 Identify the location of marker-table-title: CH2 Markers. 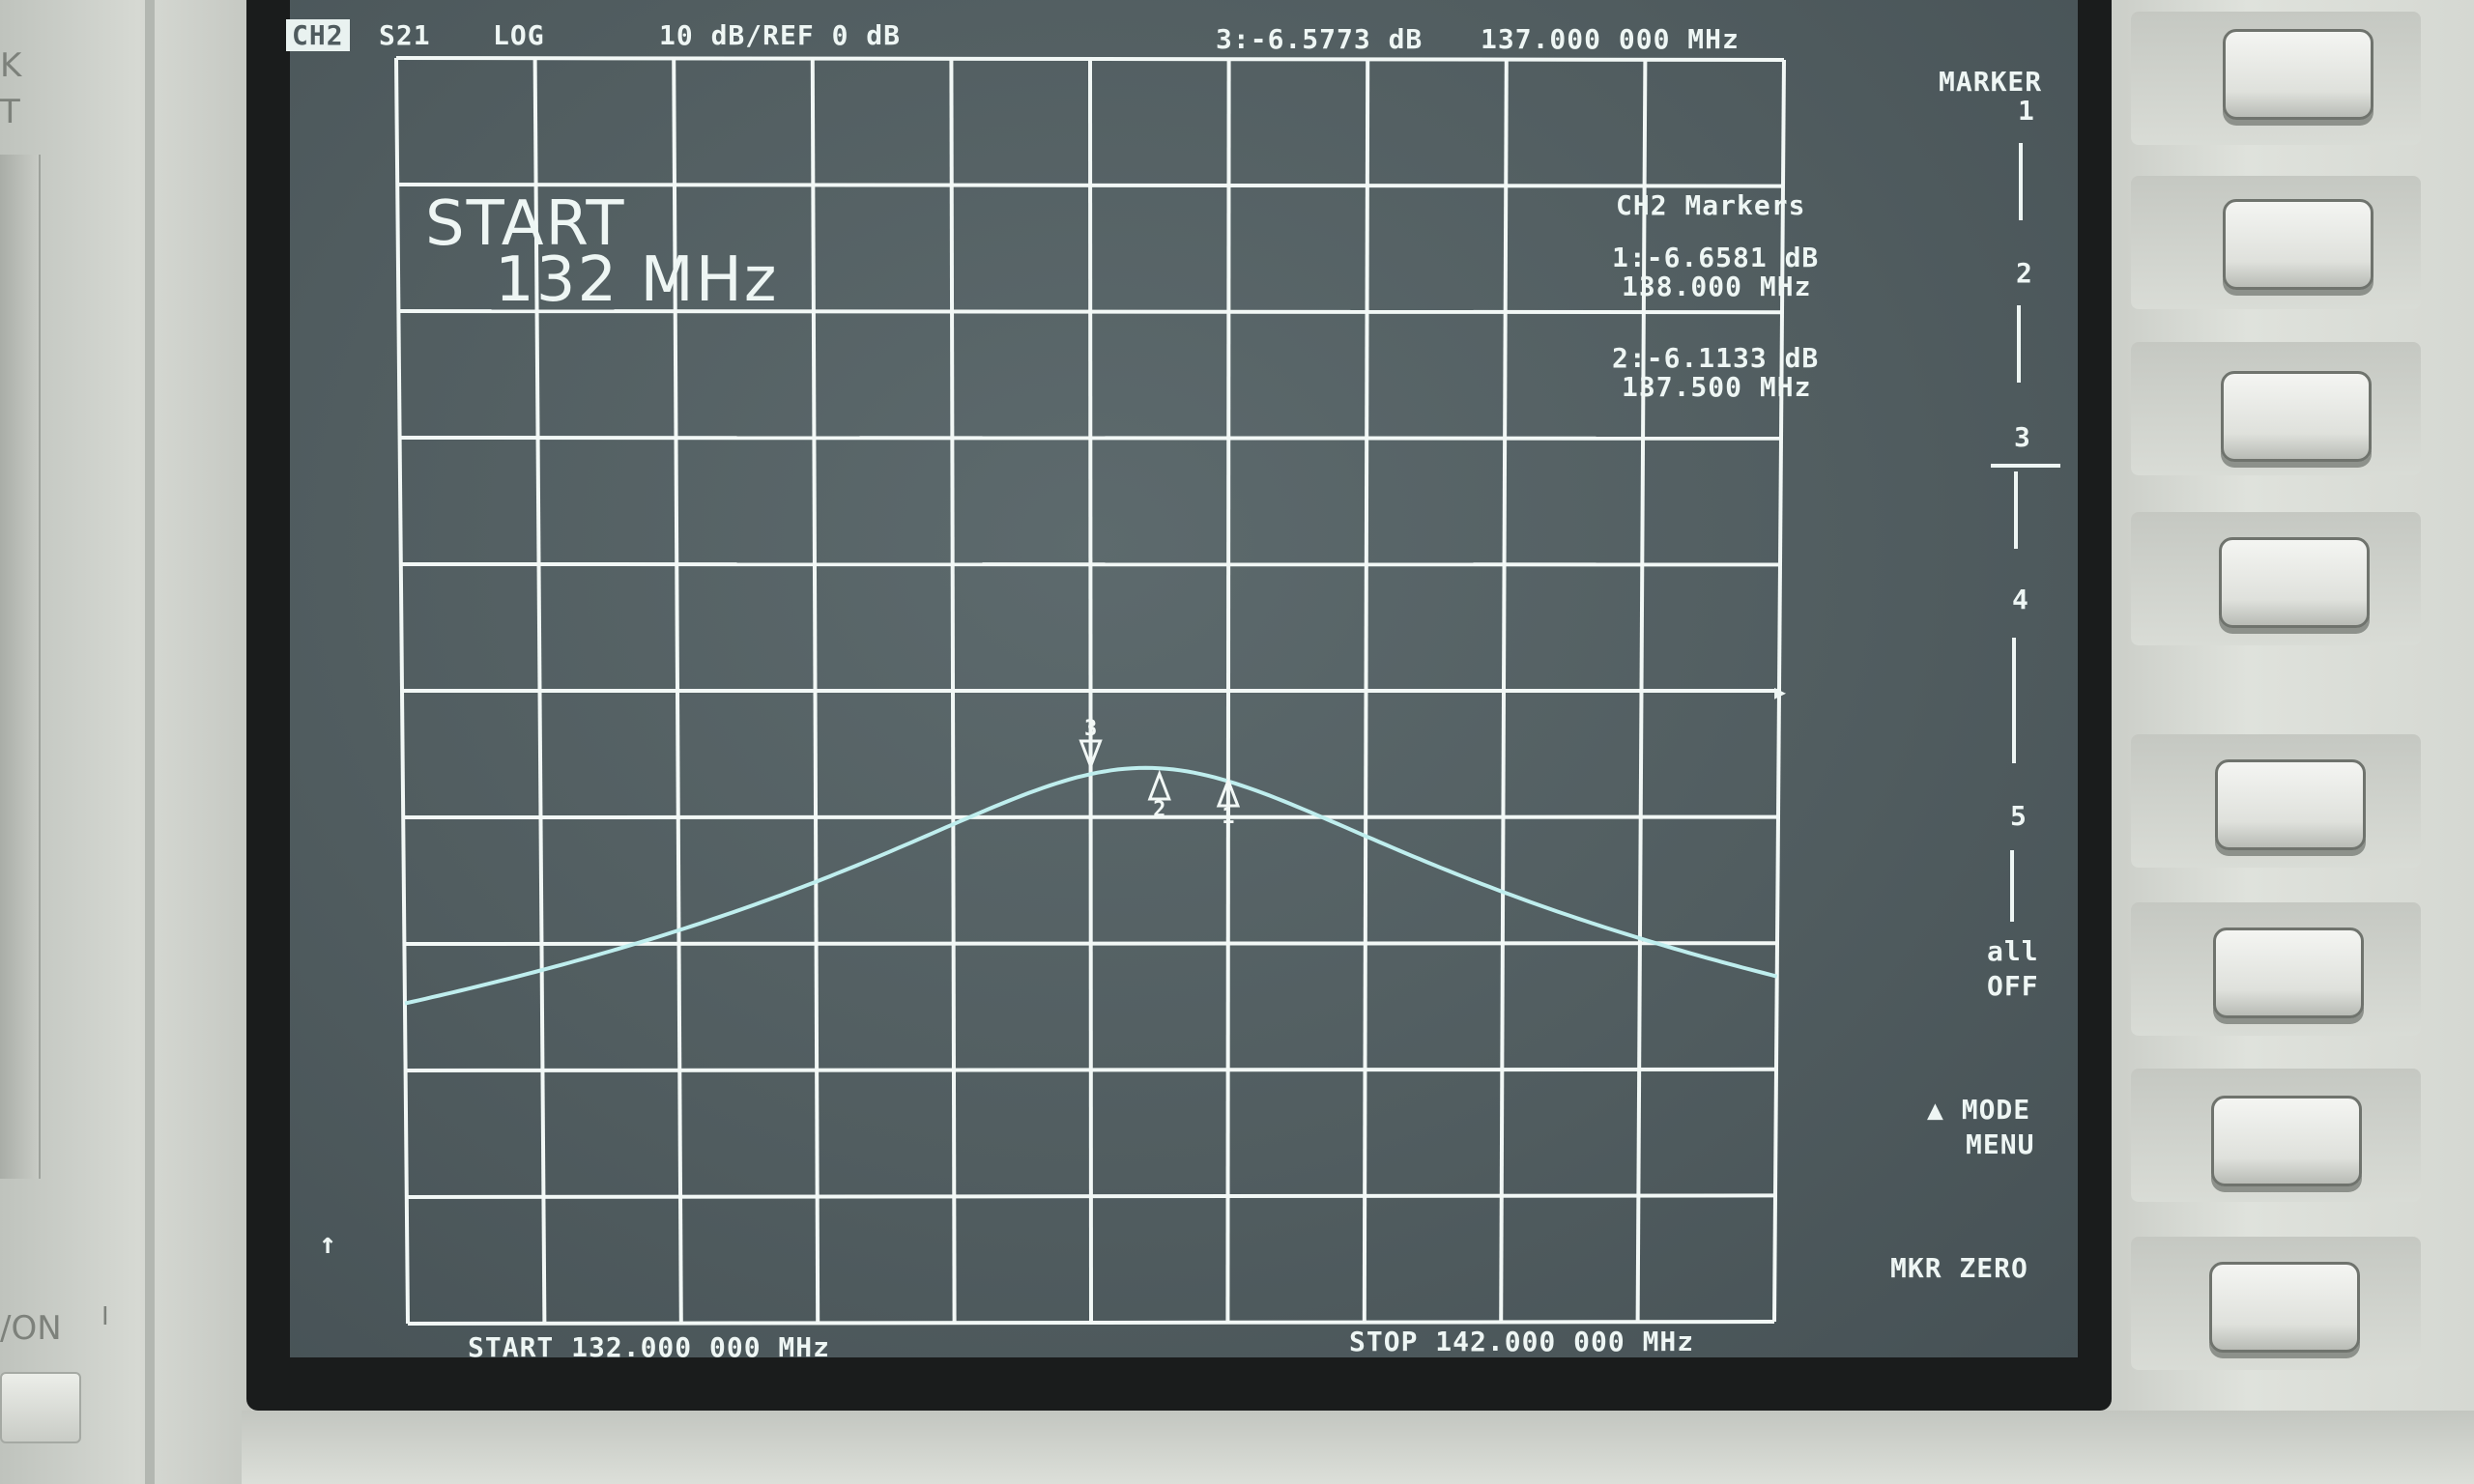
(1711, 205).